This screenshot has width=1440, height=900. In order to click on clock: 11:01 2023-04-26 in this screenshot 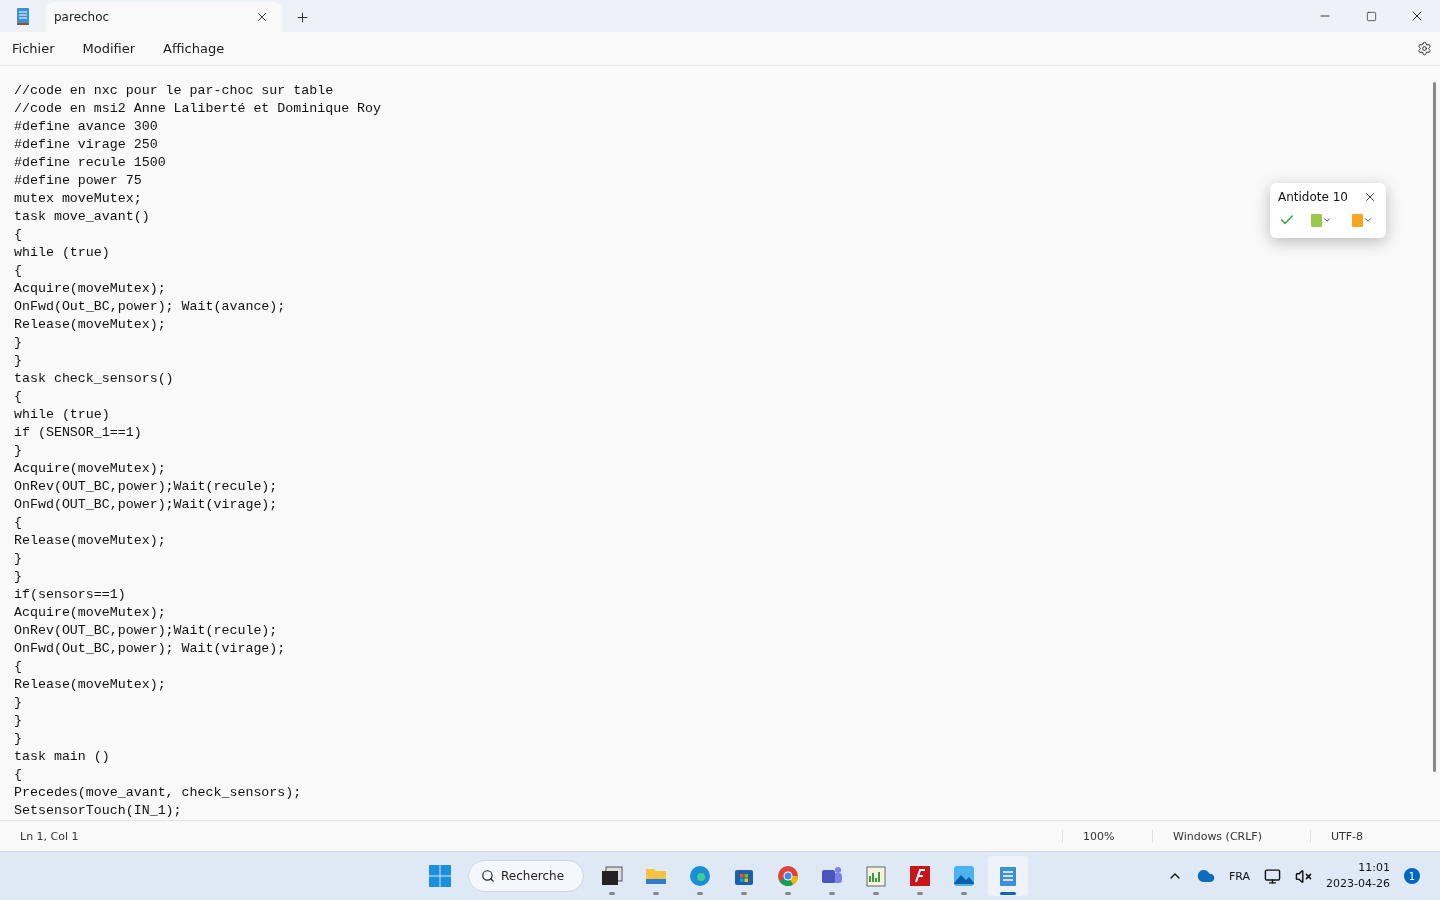, I will do `click(1358, 876)`.